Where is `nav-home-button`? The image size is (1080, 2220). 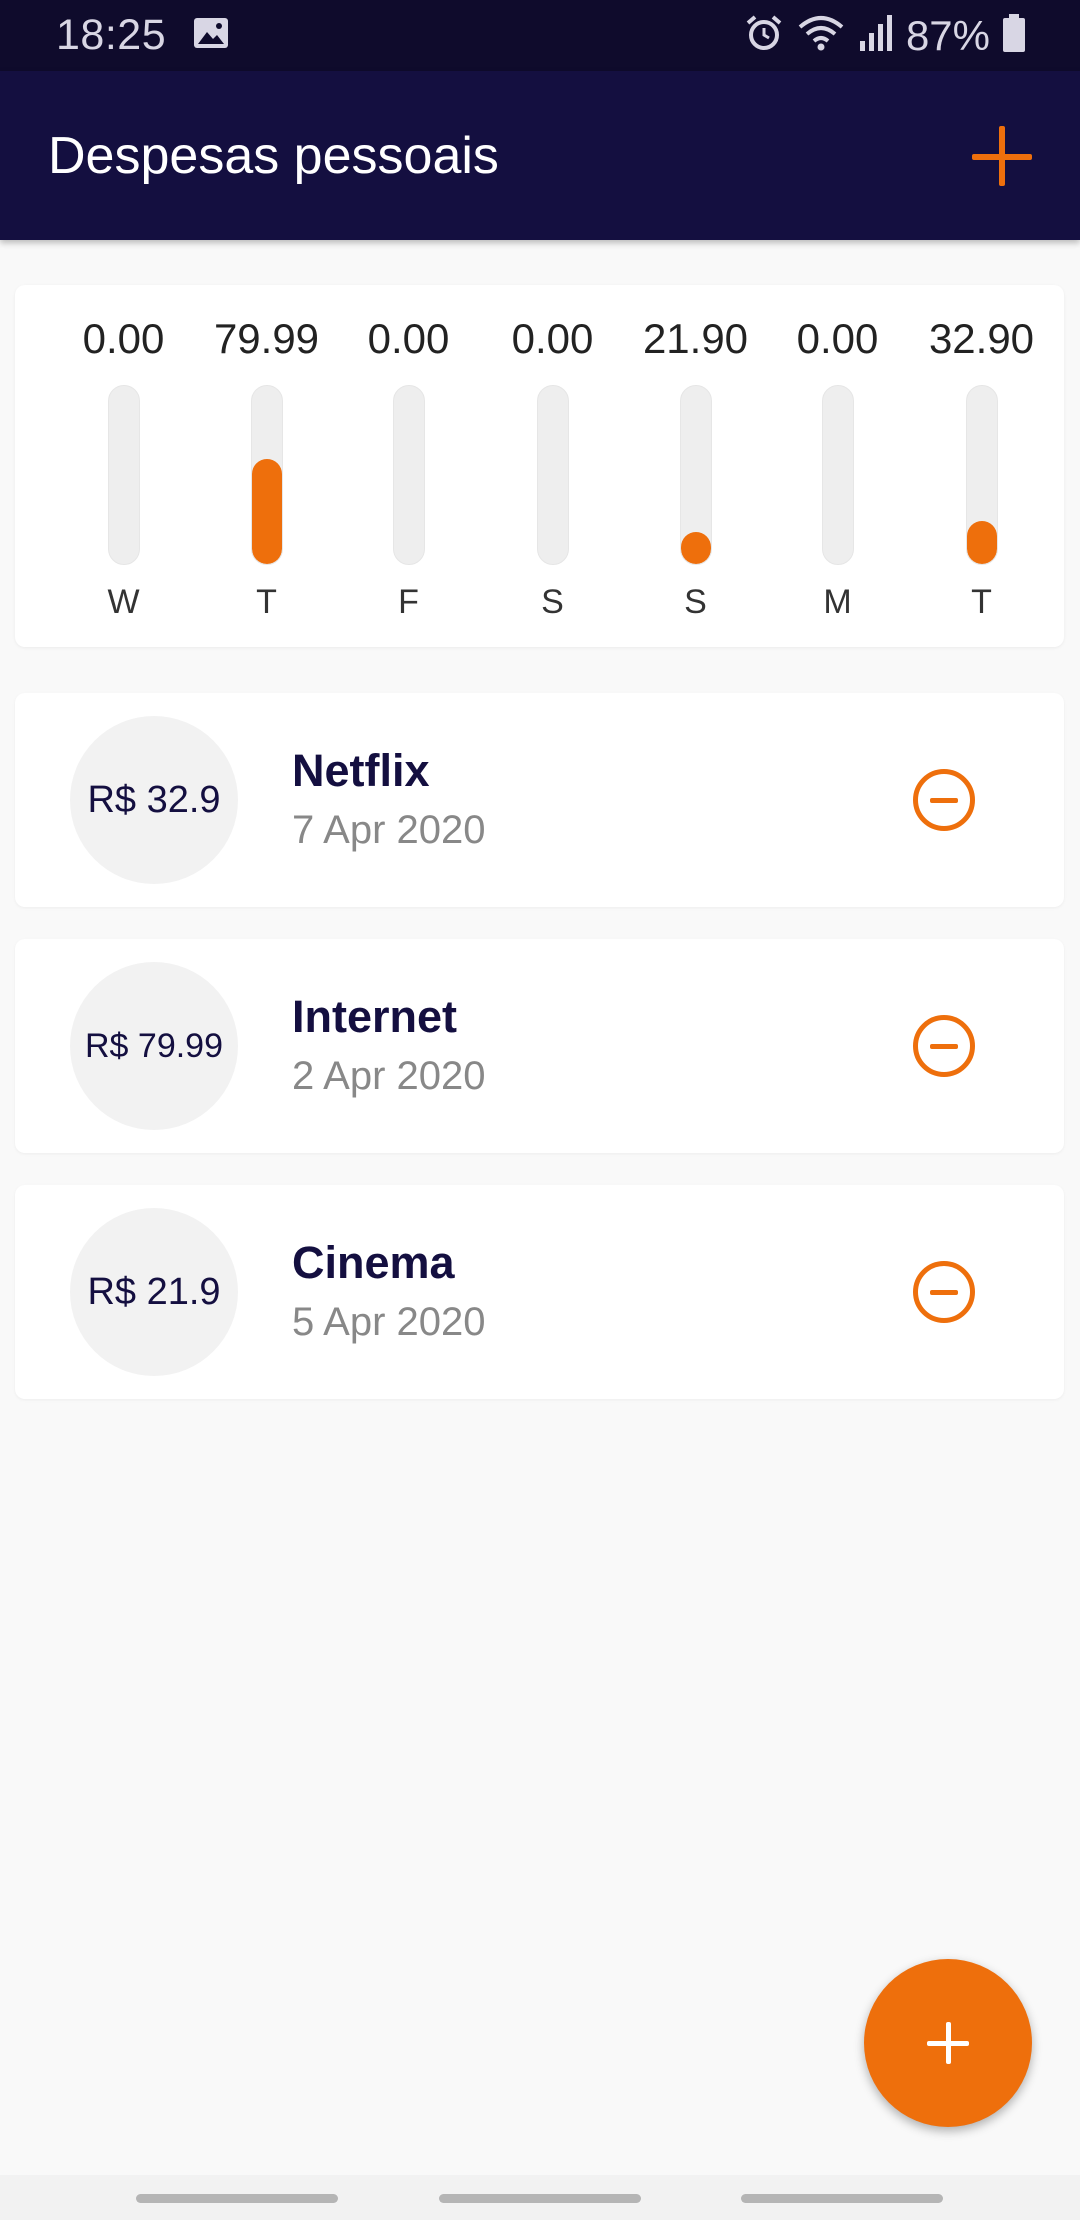 nav-home-button is located at coordinates (540, 2198).